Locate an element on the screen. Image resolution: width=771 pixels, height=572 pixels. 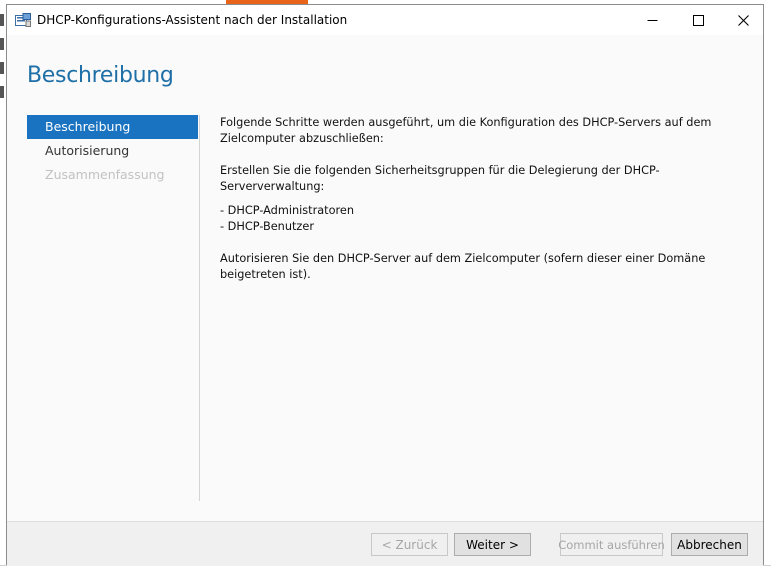
background-right-edge is located at coordinates (767, 285).